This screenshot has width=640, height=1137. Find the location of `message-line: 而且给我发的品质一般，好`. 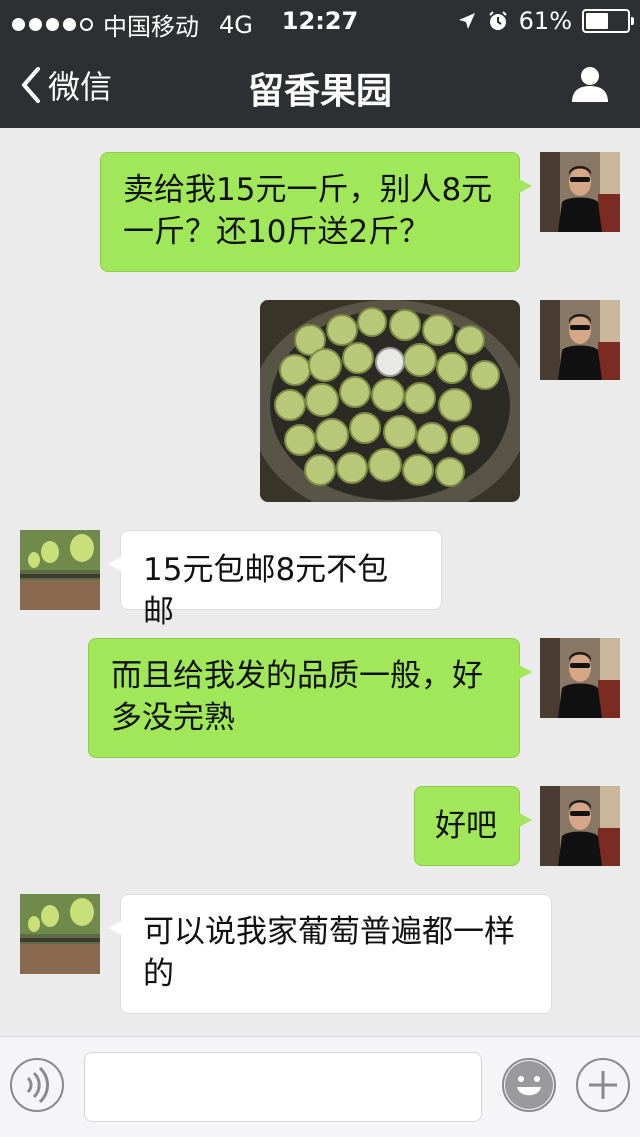

message-line: 而且给我发的品质一般，好 is located at coordinates (297, 676).